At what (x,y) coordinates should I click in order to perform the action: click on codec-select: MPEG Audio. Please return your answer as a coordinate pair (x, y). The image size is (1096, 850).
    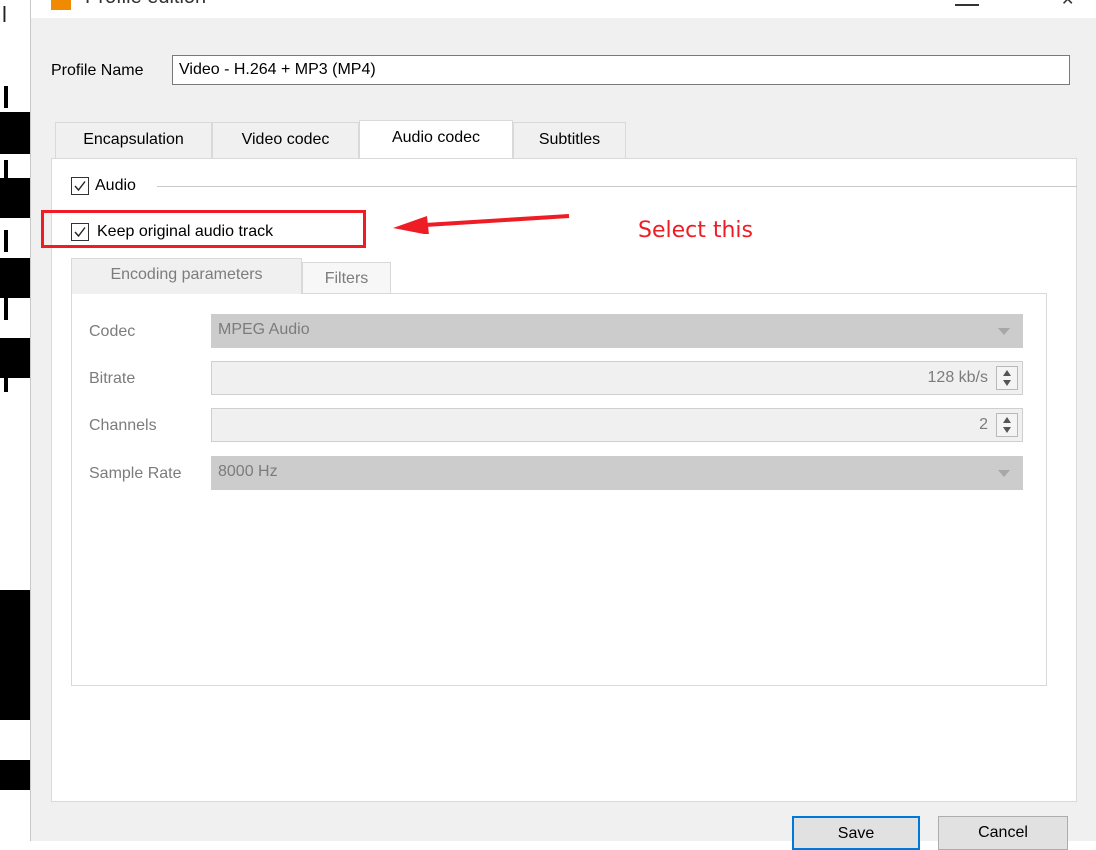
    Looking at the image, I should click on (617, 331).